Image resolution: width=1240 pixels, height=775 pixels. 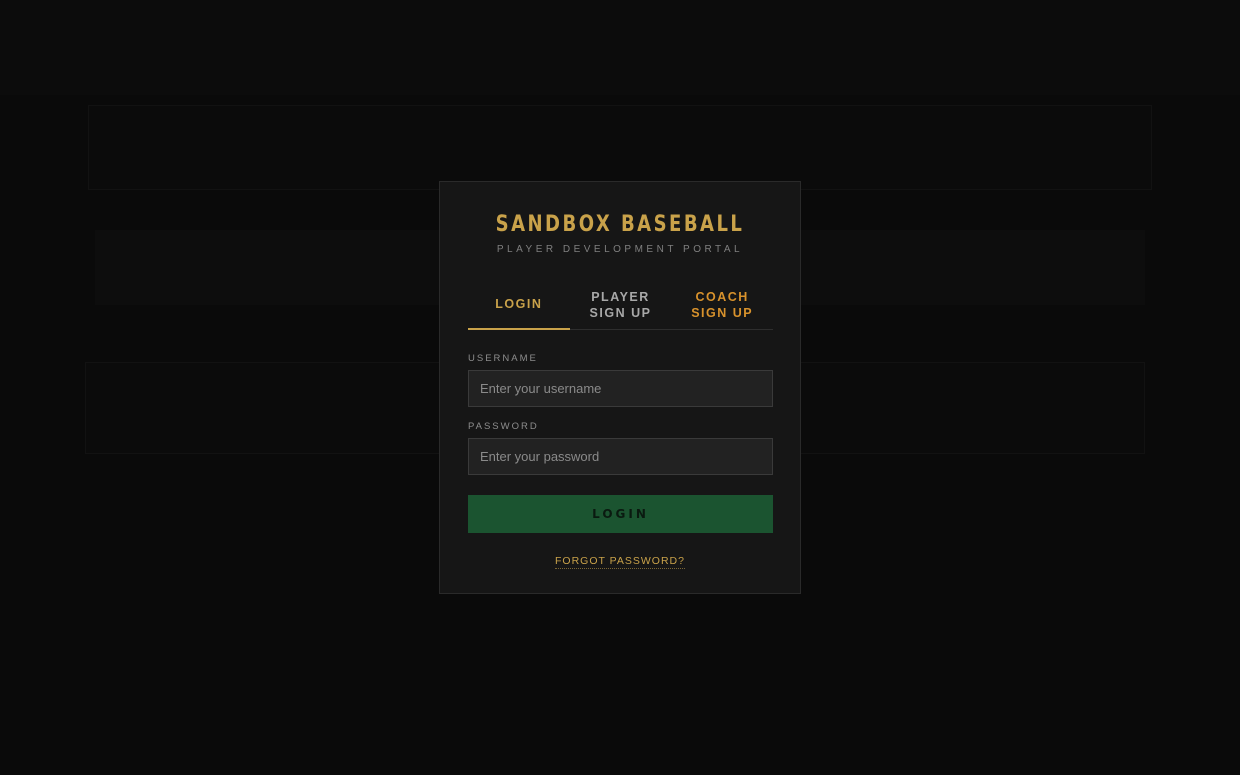 I want to click on background-header, so click(x=620, y=47).